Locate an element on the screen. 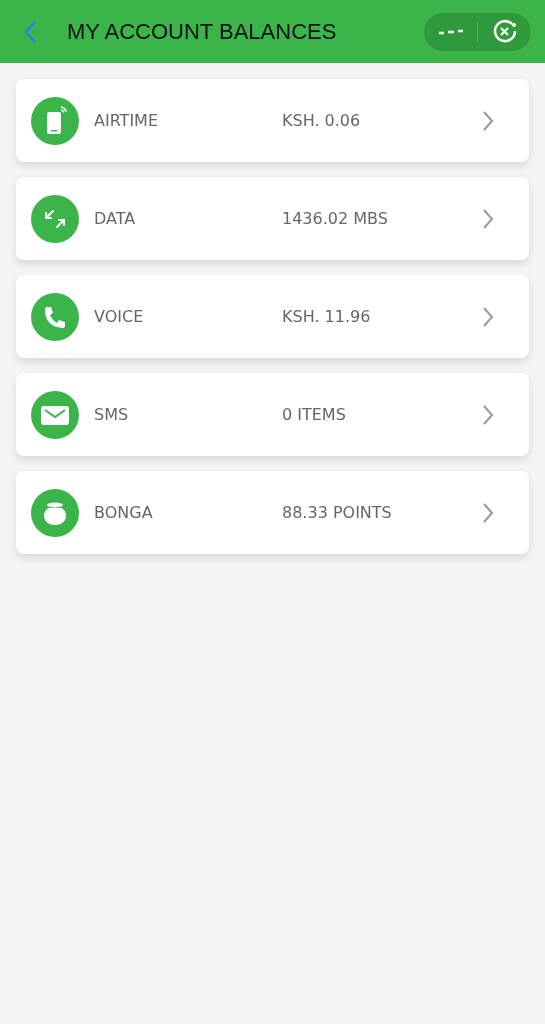  balance-label: BONGA is located at coordinates (124, 512).